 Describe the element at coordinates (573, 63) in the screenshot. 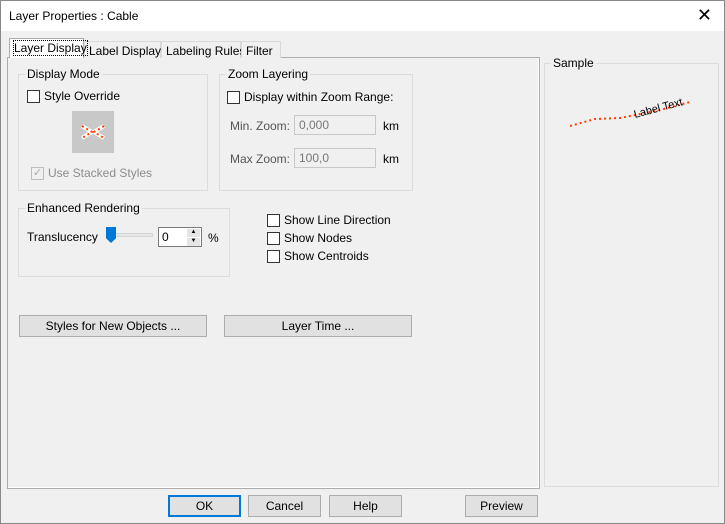

I see `sample-title: Sample` at that location.